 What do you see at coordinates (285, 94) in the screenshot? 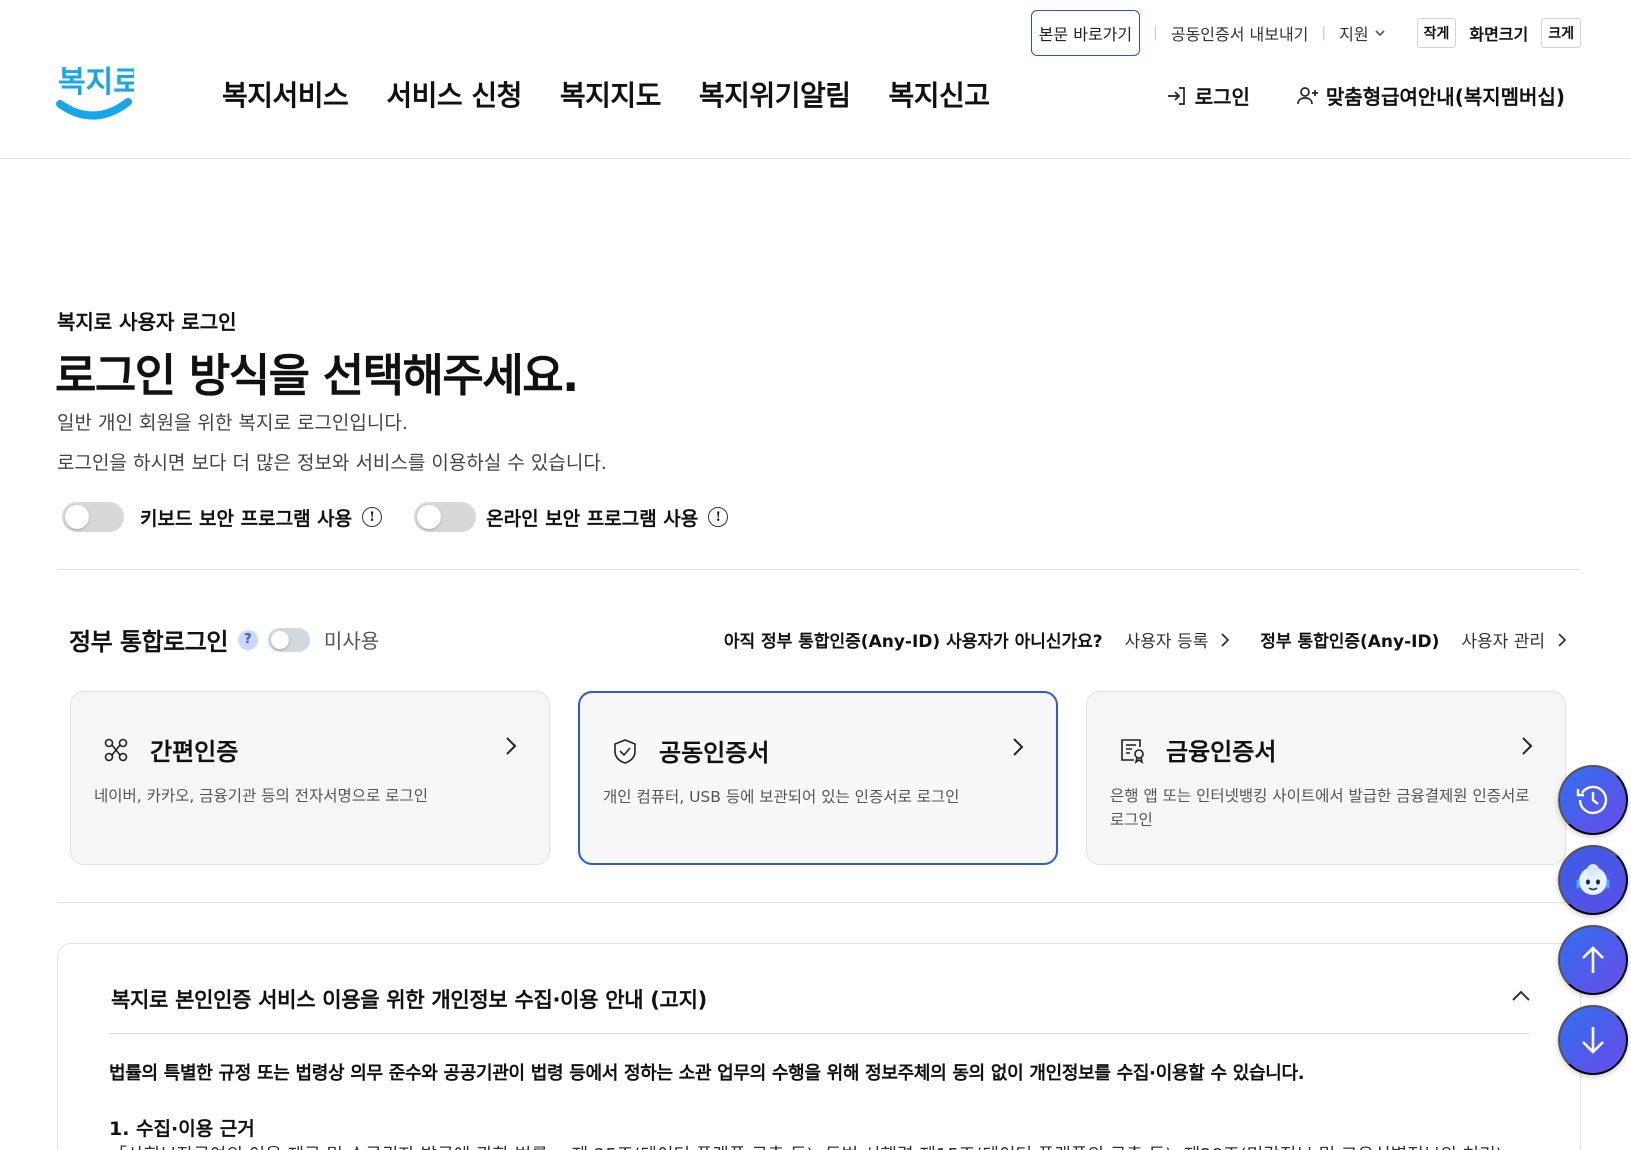
I see `nav-welfare-services: 복지서비스` at bounding box center [285, 94].